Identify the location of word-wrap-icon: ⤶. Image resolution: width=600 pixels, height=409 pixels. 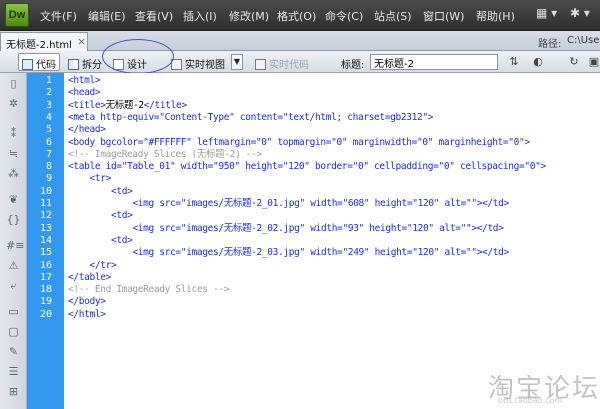
(13, 286).